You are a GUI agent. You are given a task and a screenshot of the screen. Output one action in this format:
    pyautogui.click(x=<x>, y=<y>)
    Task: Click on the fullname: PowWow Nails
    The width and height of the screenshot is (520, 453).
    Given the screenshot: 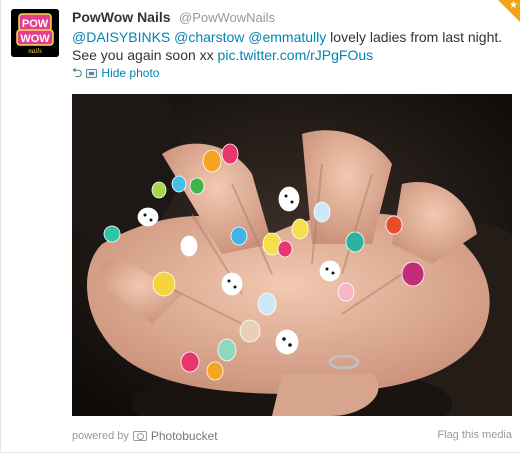 What is the action you would take?
    pyautogui.click(x=121, y=17)
    